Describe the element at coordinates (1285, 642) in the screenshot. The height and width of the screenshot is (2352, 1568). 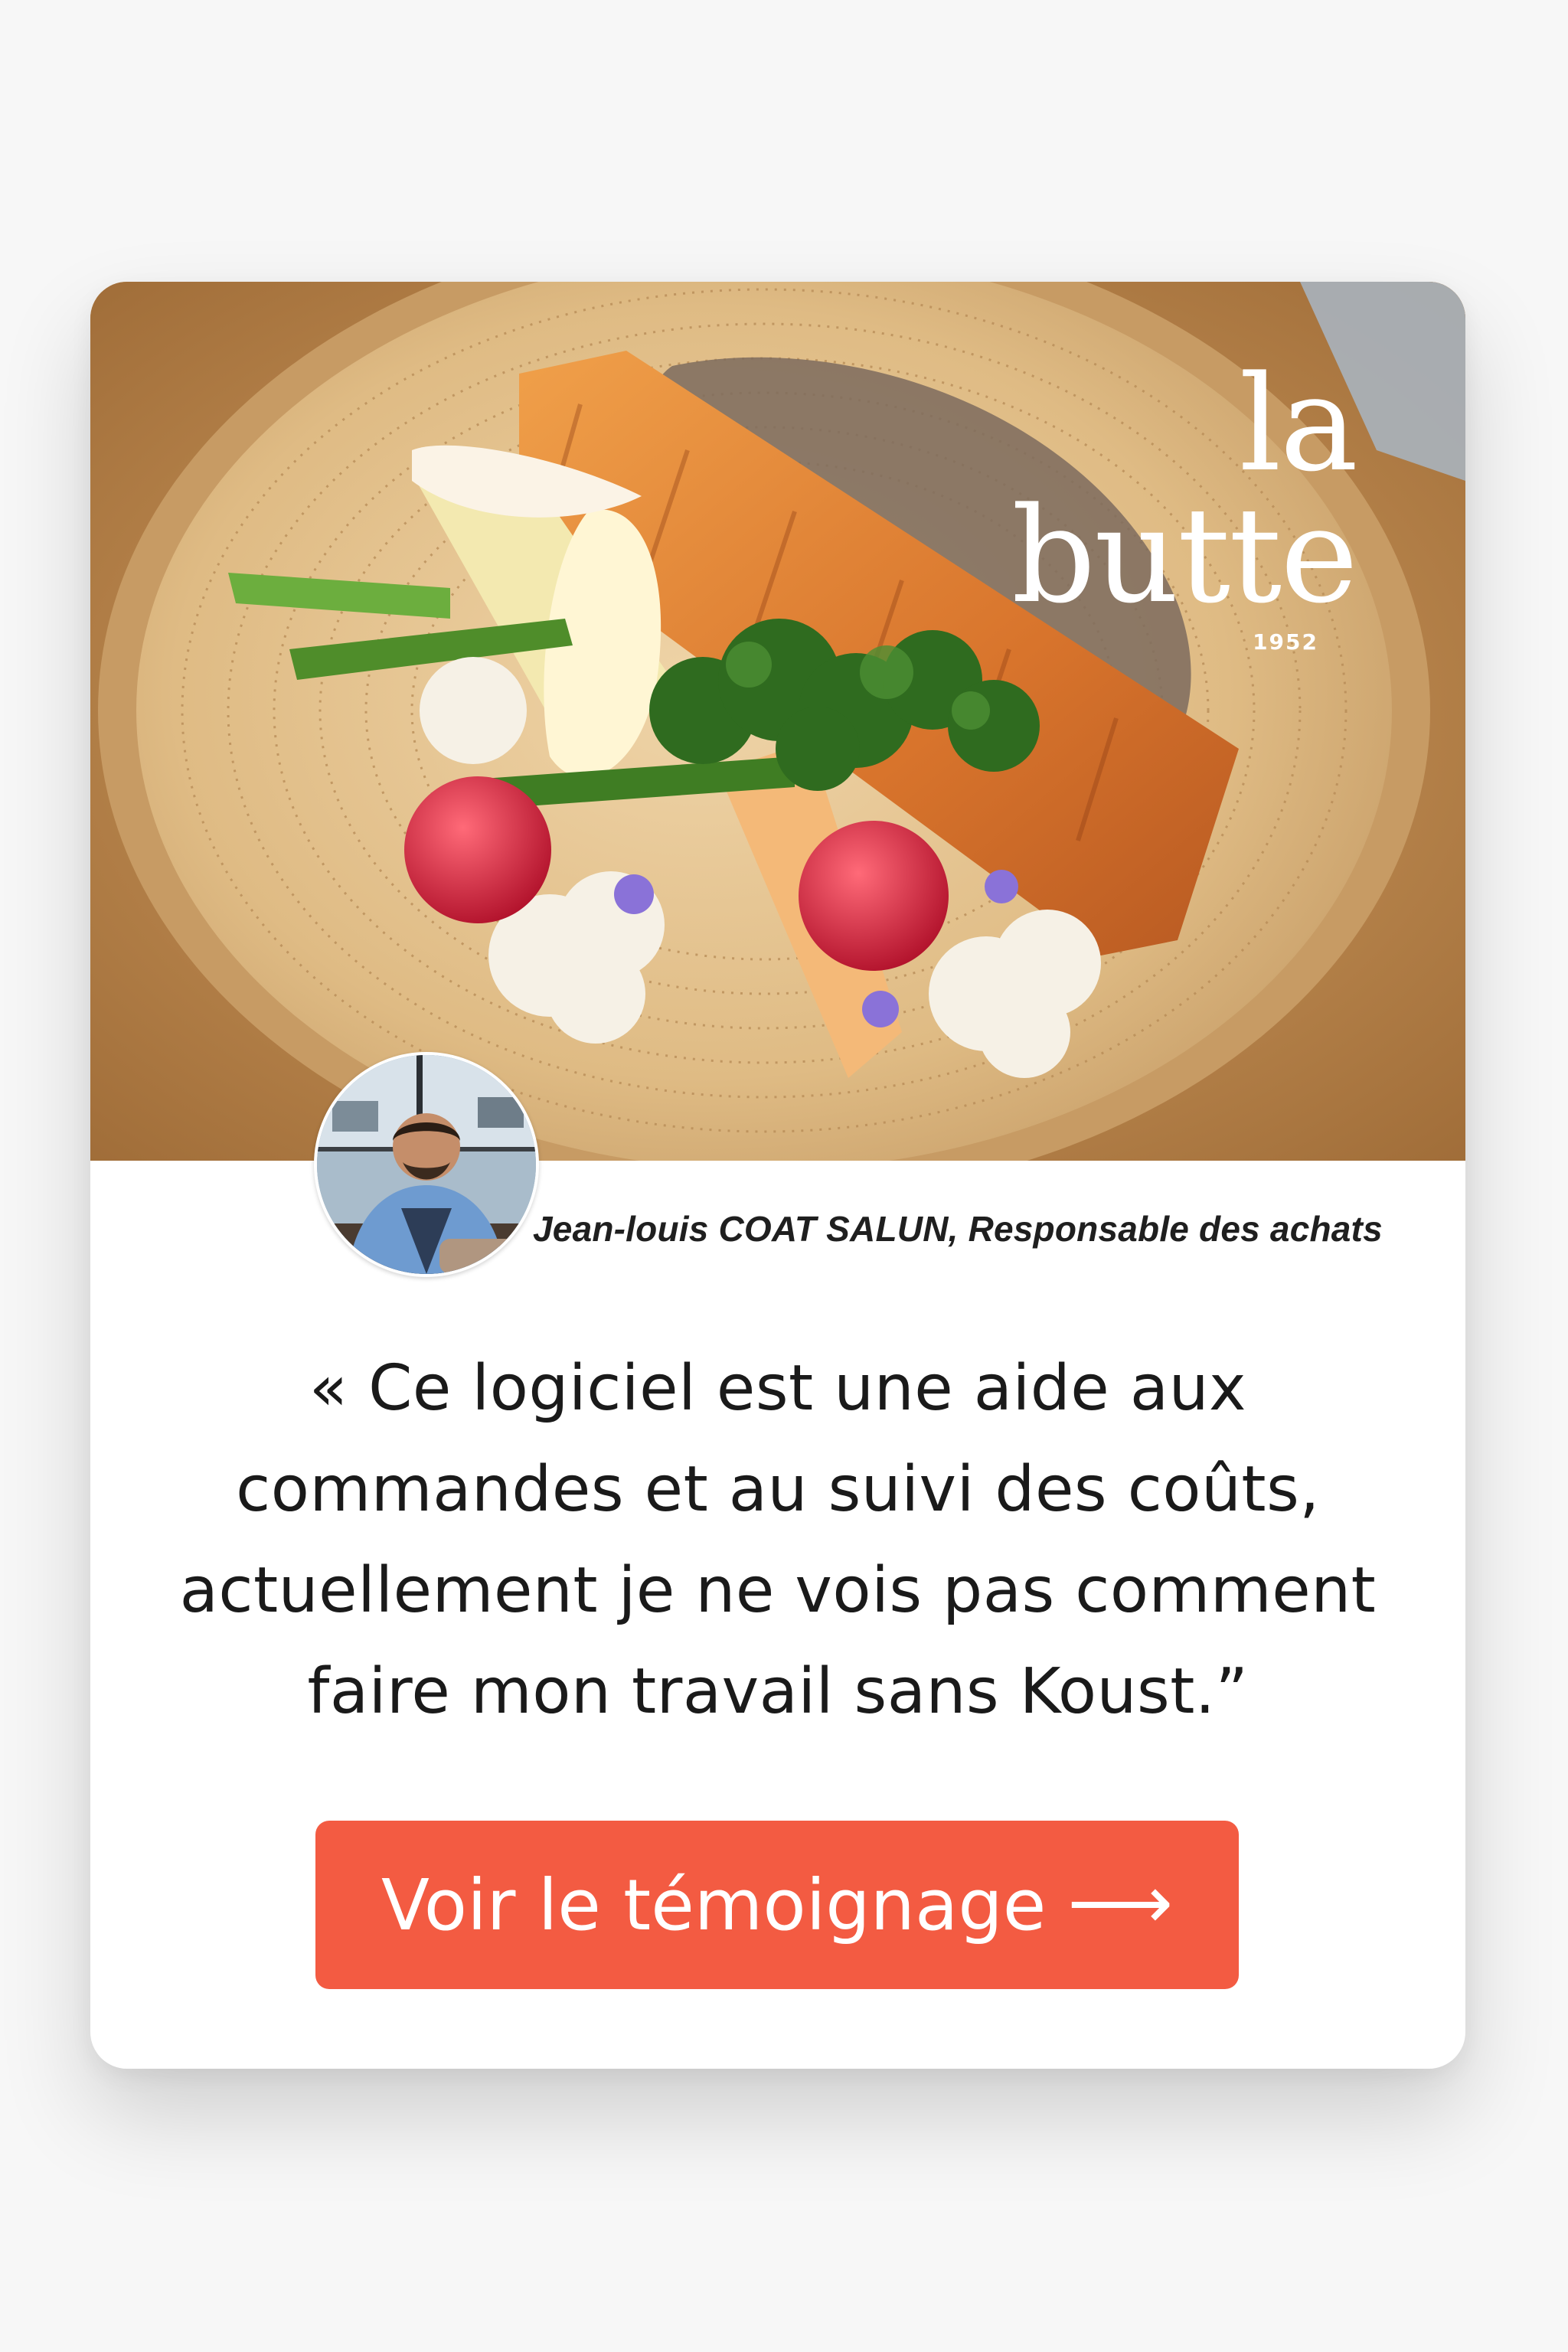
I see `brand-year: 1952` at that location.